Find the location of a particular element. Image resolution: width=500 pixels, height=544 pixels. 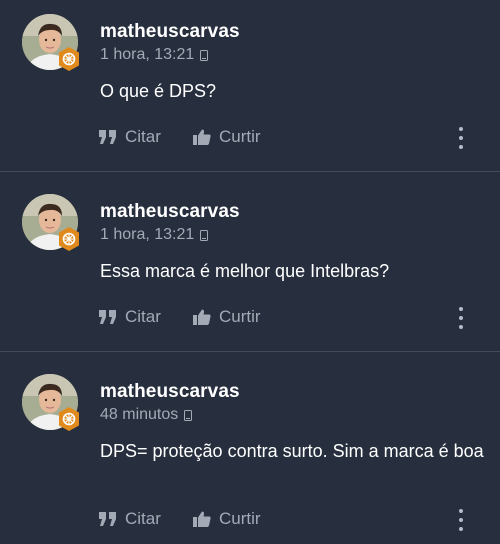

post-meta: 48 minutos is located at coordinates (146, 415).